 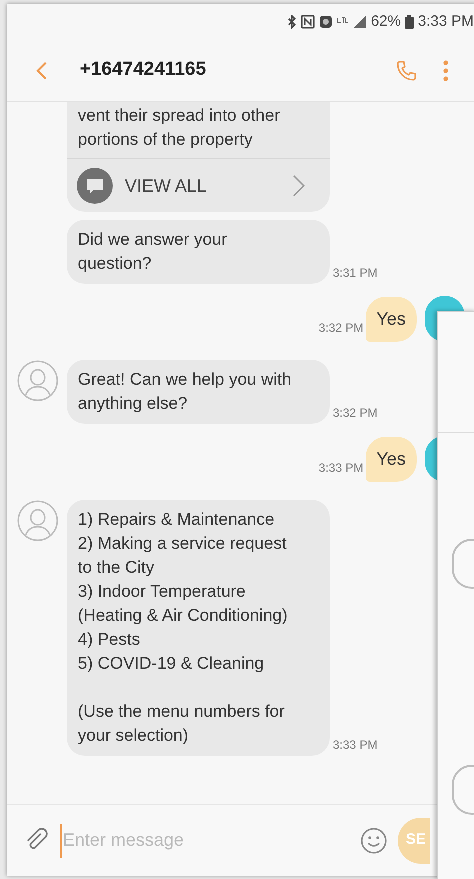 I want to click on message-text: Did we answer your question?, so click(x=153, y=252).